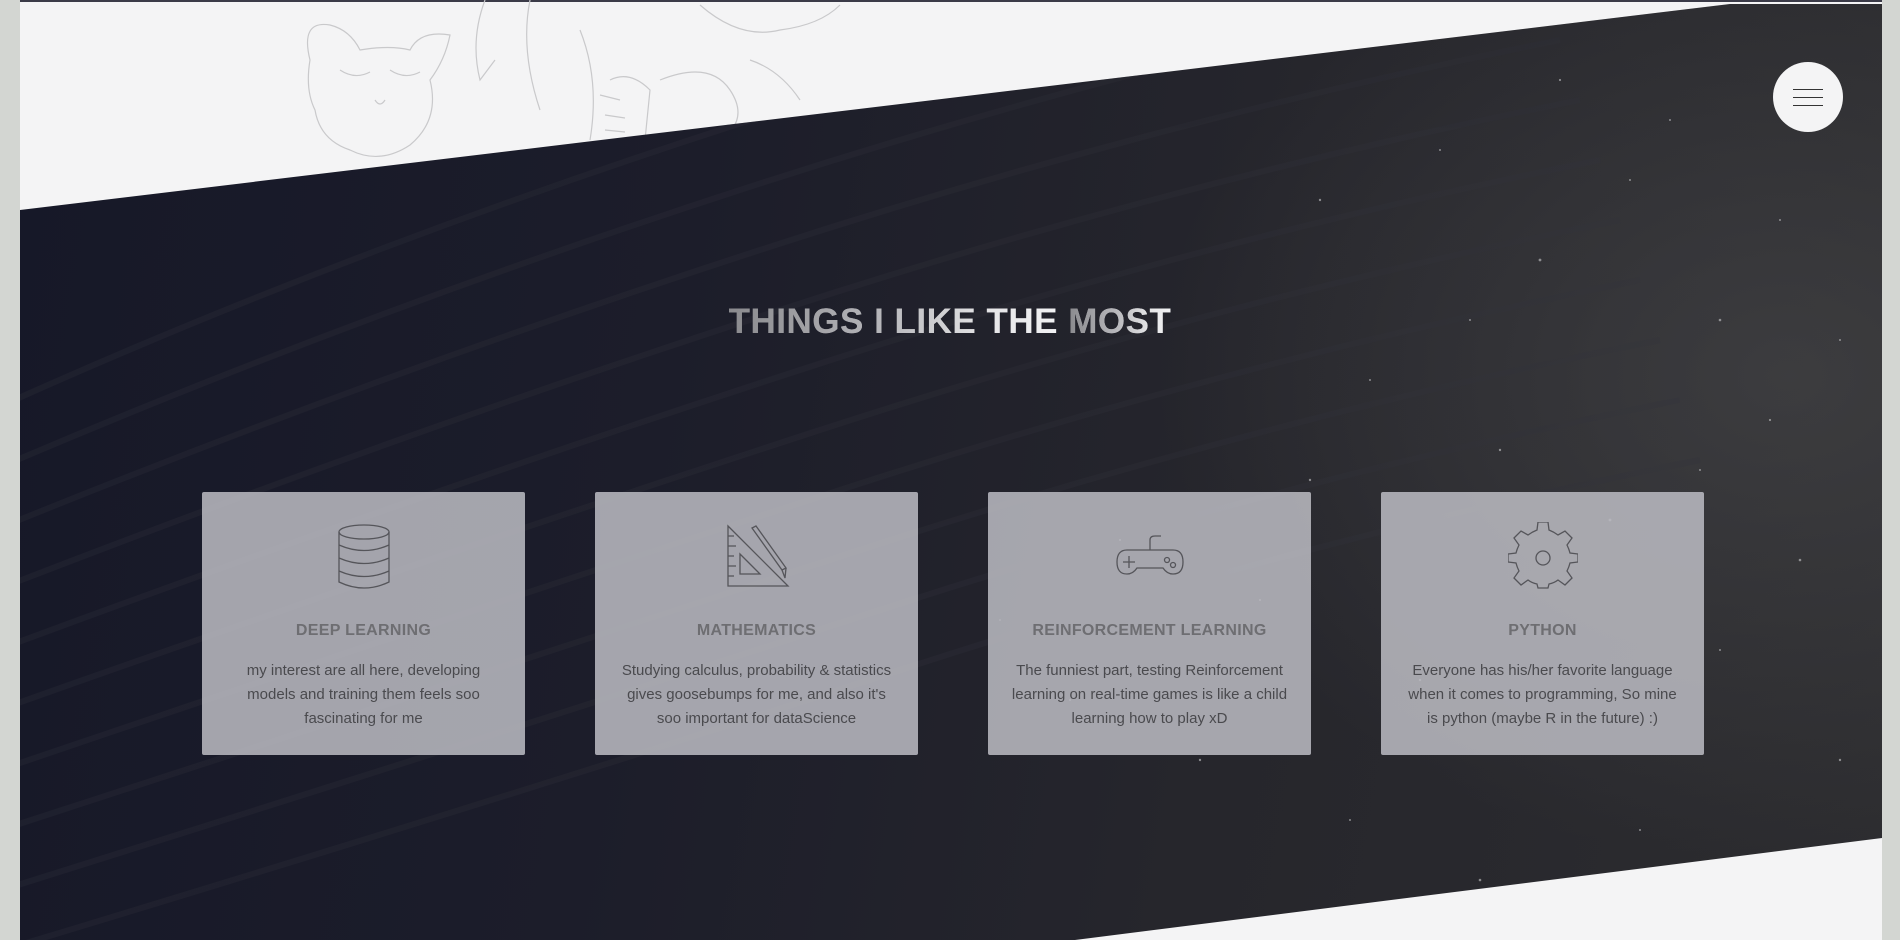  Describe the element at coordinates (1149, 555) in the screenshot. I see `gamepad-icon` at that location.